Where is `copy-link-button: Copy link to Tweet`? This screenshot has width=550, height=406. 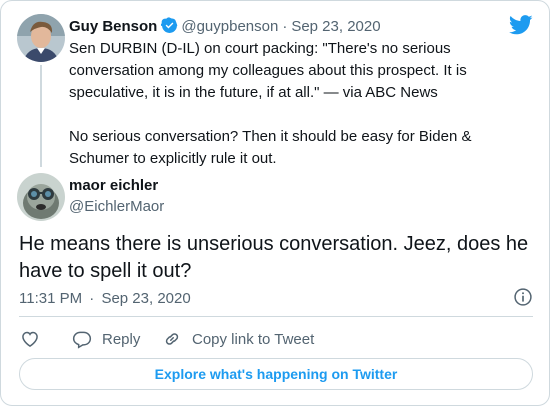
copy-link-button: Copy link to Tweet is located at coordinates (238, 339).